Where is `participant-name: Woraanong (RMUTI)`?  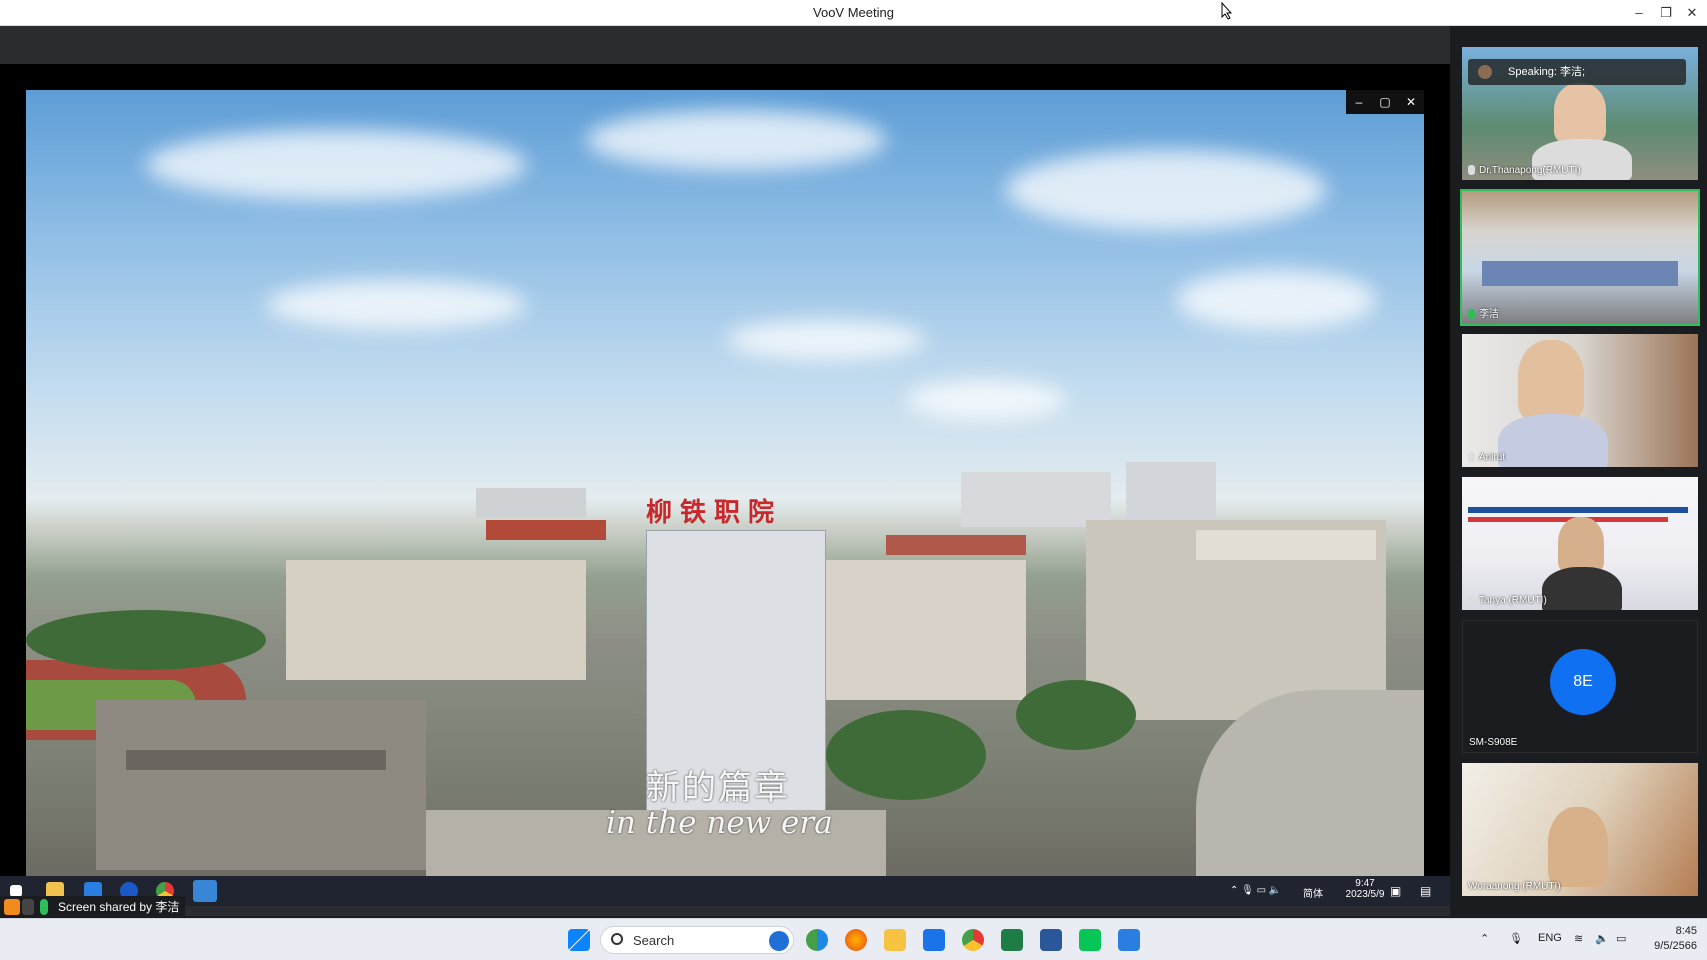 participant-name: Woraanong (RMUTI) is located at coordinates (1514, 886).